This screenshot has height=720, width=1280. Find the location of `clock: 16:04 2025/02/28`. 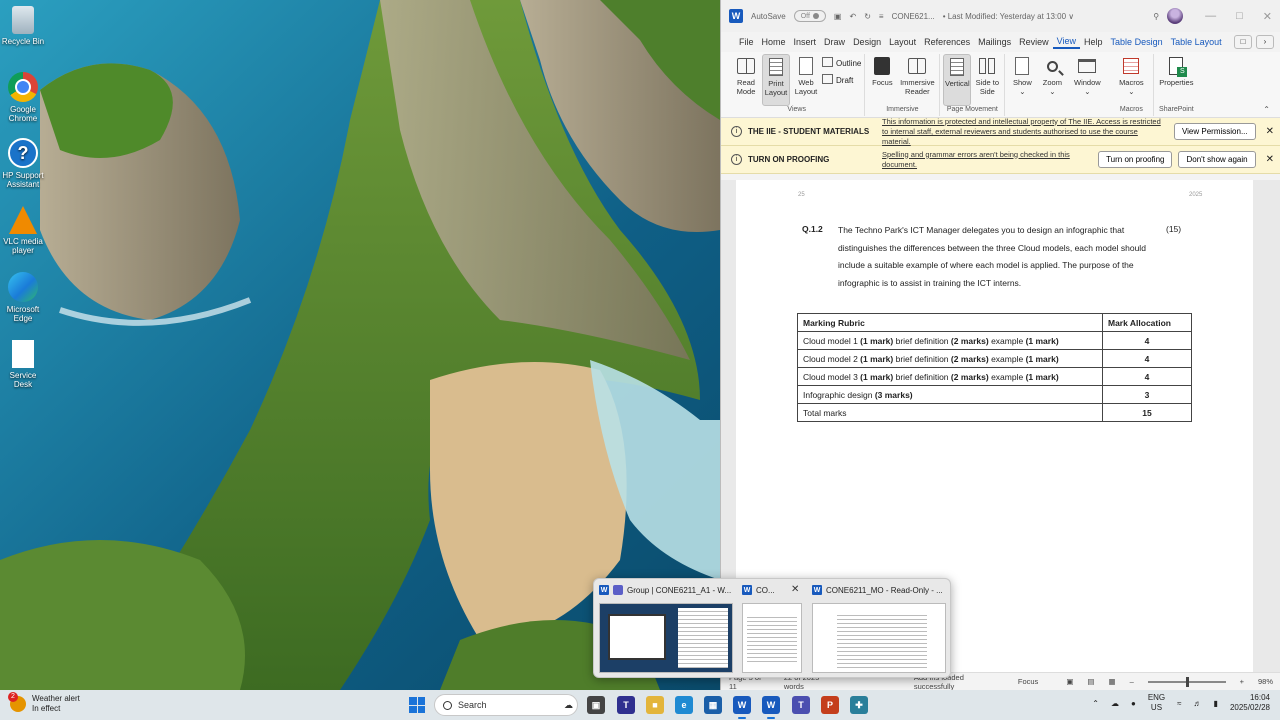

clock: 16:04 2025/02/28 is located at coordinates (1250, 703).